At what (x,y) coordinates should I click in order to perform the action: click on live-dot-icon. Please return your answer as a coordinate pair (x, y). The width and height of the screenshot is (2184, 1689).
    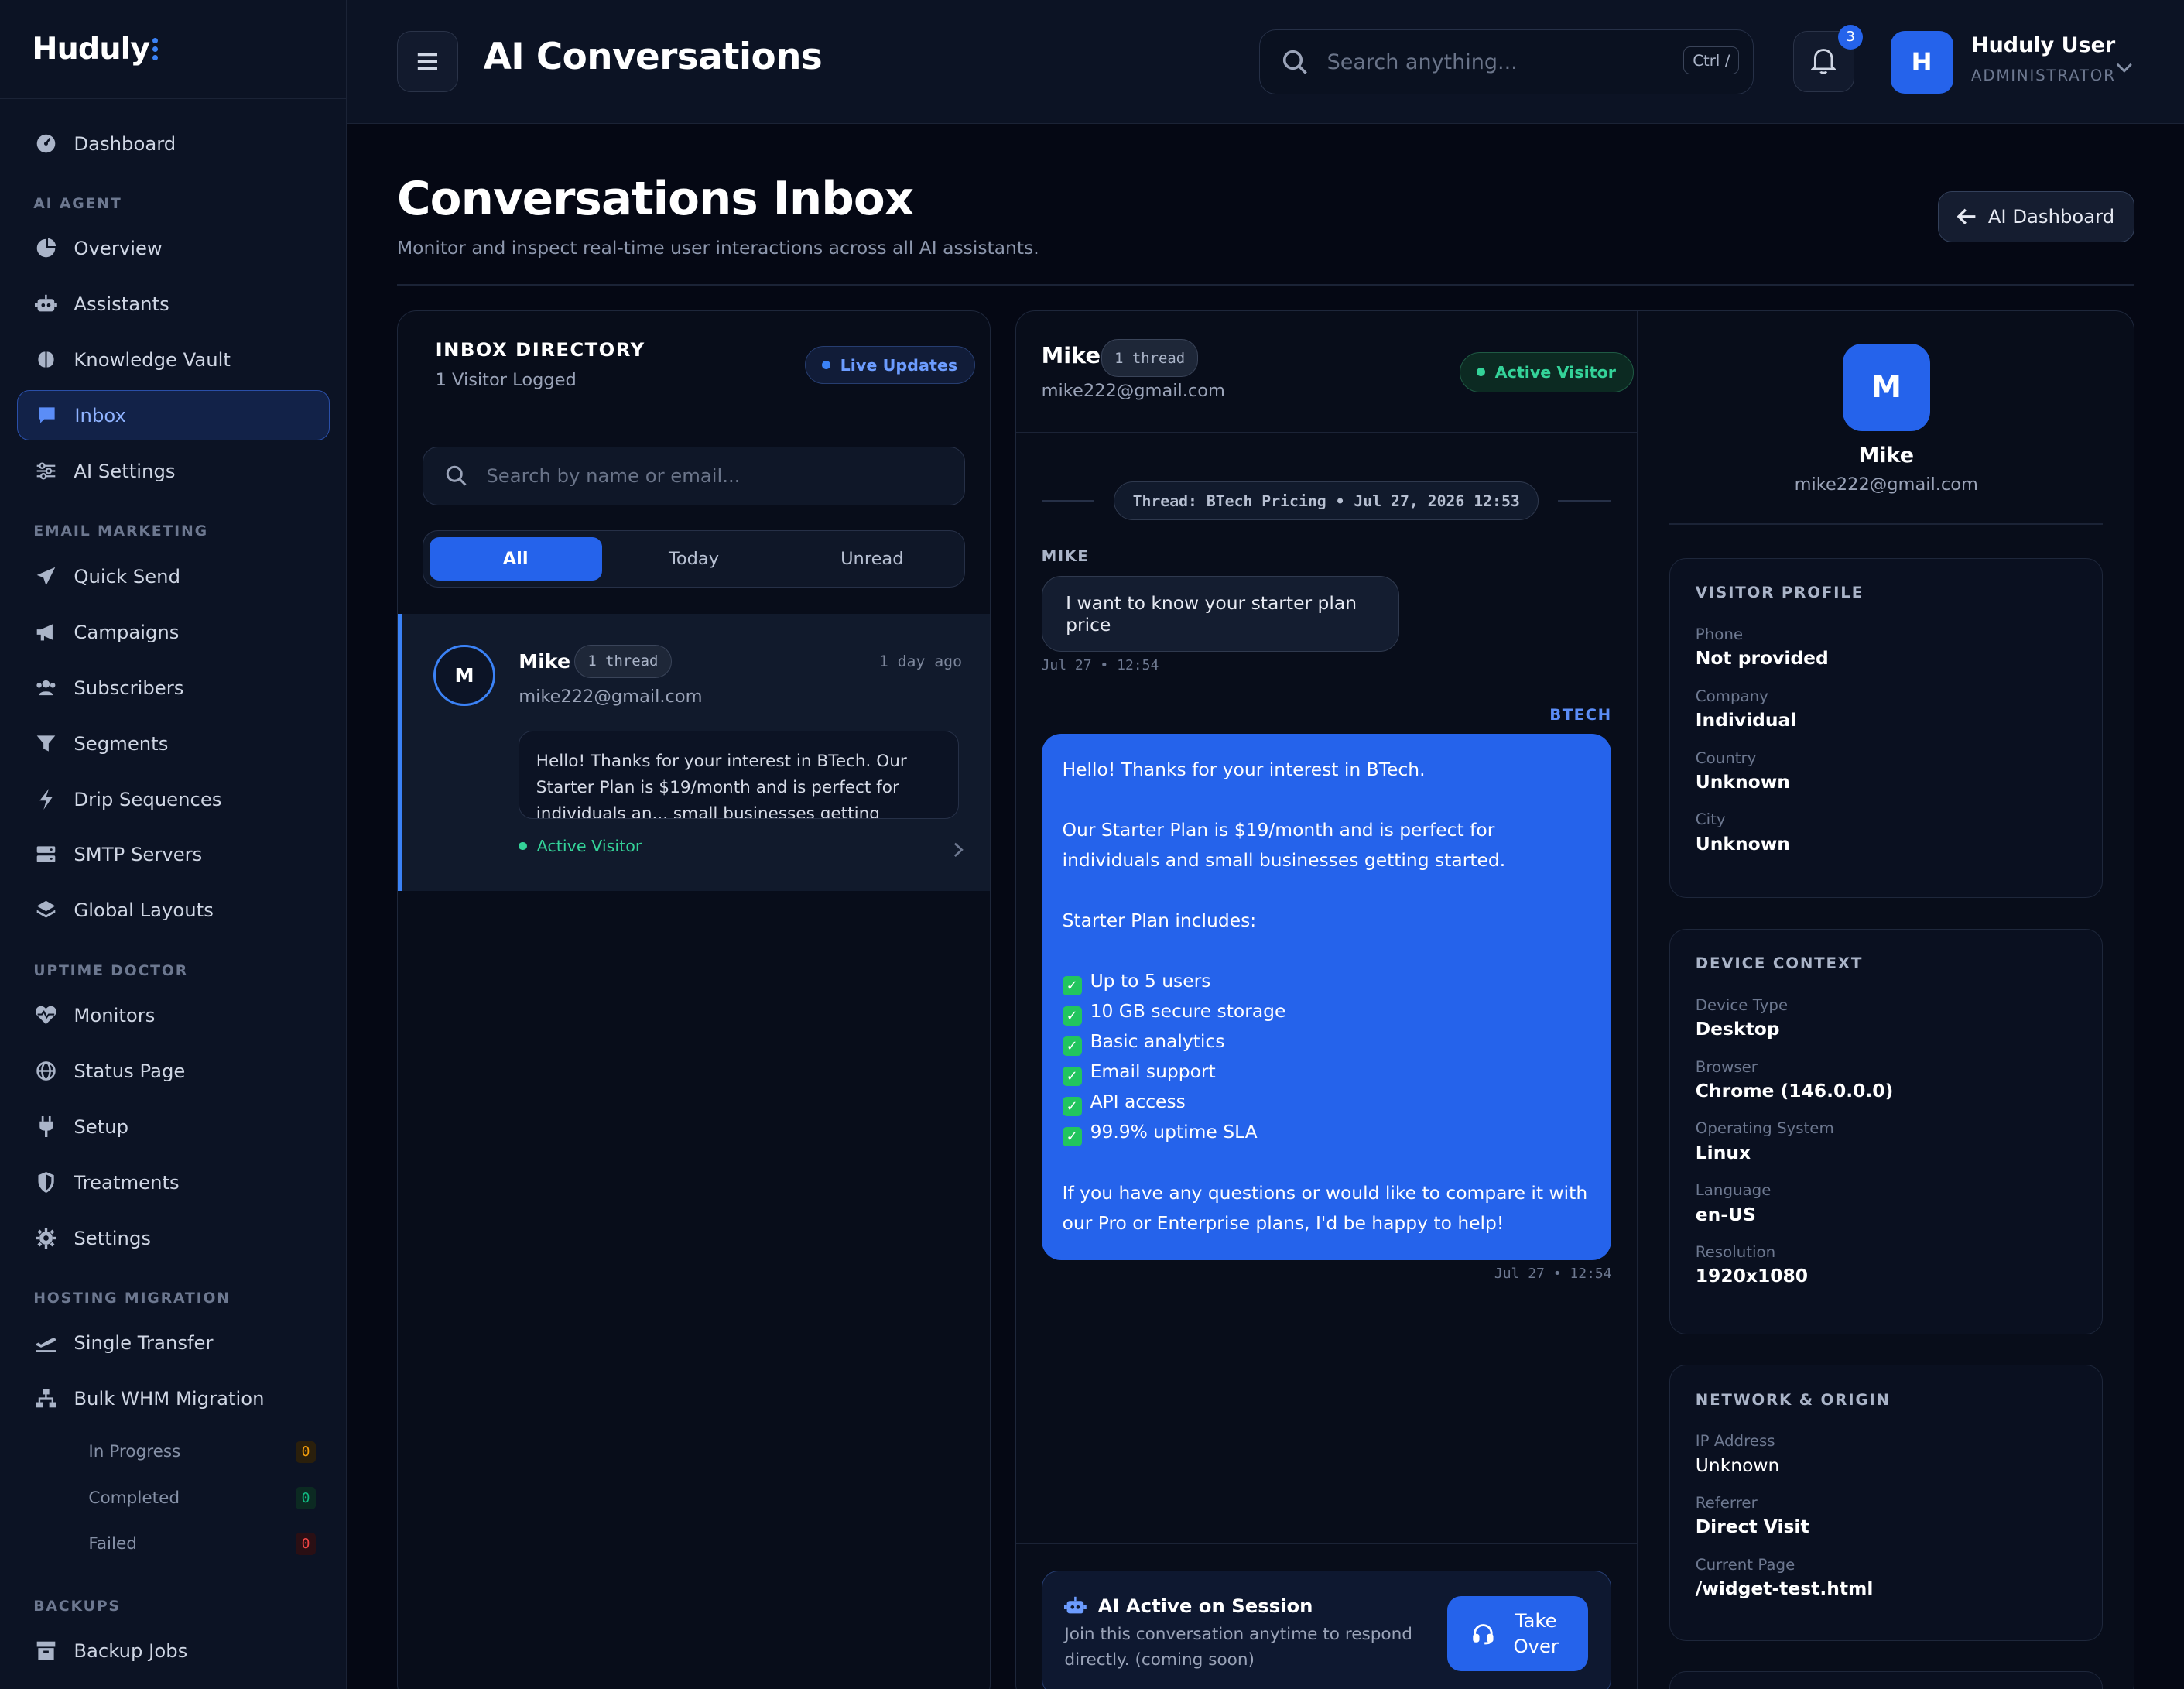
    Looking at the image, I should click on (826, 365).